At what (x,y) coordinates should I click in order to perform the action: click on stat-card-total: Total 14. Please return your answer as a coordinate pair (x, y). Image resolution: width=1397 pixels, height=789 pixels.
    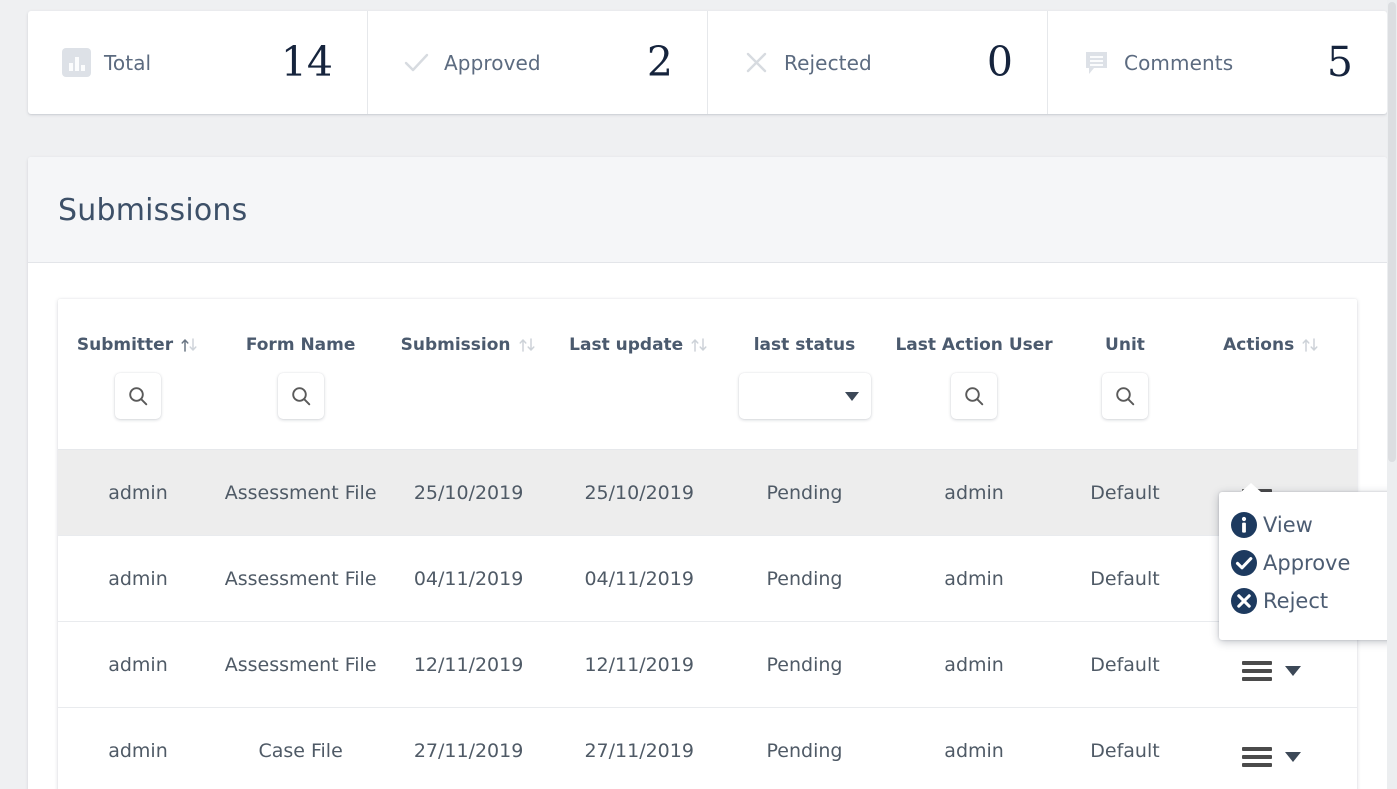
    Looking at the image, I should click on (198, 62).